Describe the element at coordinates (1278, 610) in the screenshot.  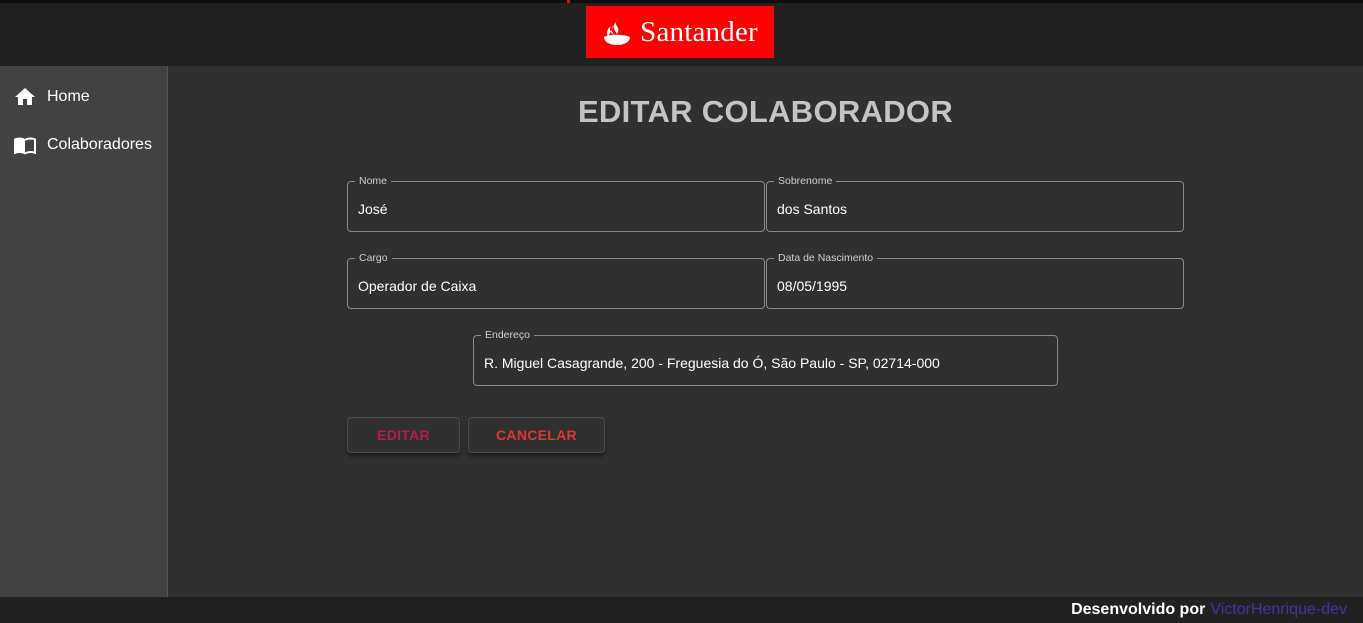
I see `author-link: VictorHenrique-dev` at that location.